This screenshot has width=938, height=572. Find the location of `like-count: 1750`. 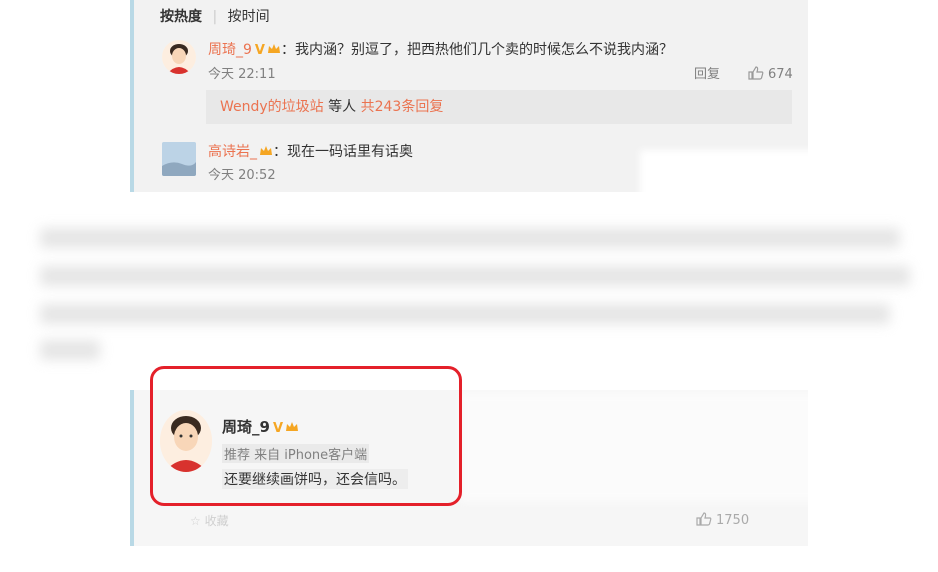

like-count: 1750 is located at coordinates (733, 520).